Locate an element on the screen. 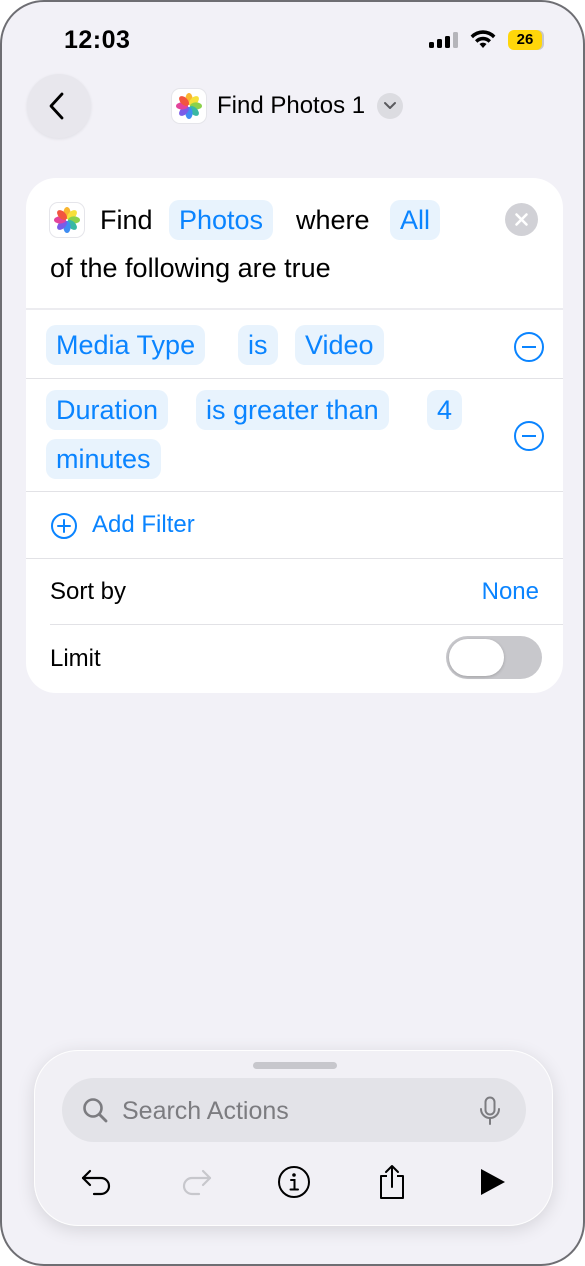 This screenshot has width=585, height=1266. battery-indicator: 26 is located at coordinates (525, 40).